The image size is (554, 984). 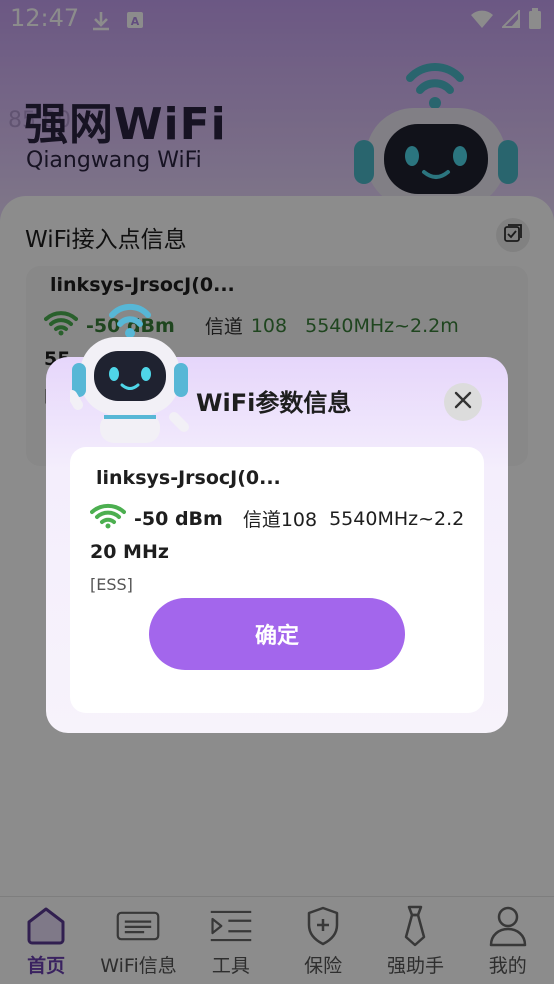 I want to click on dialog-close-button, so click(x=463, y=402).